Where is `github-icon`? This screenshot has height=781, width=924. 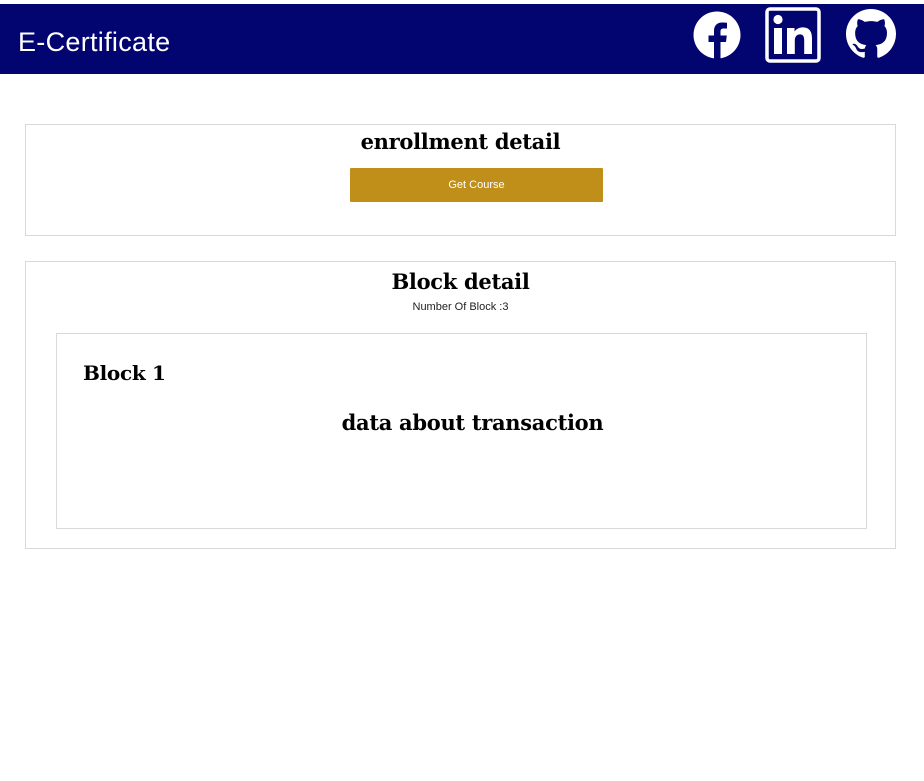
github-icon is located at coordinates (871, 34).